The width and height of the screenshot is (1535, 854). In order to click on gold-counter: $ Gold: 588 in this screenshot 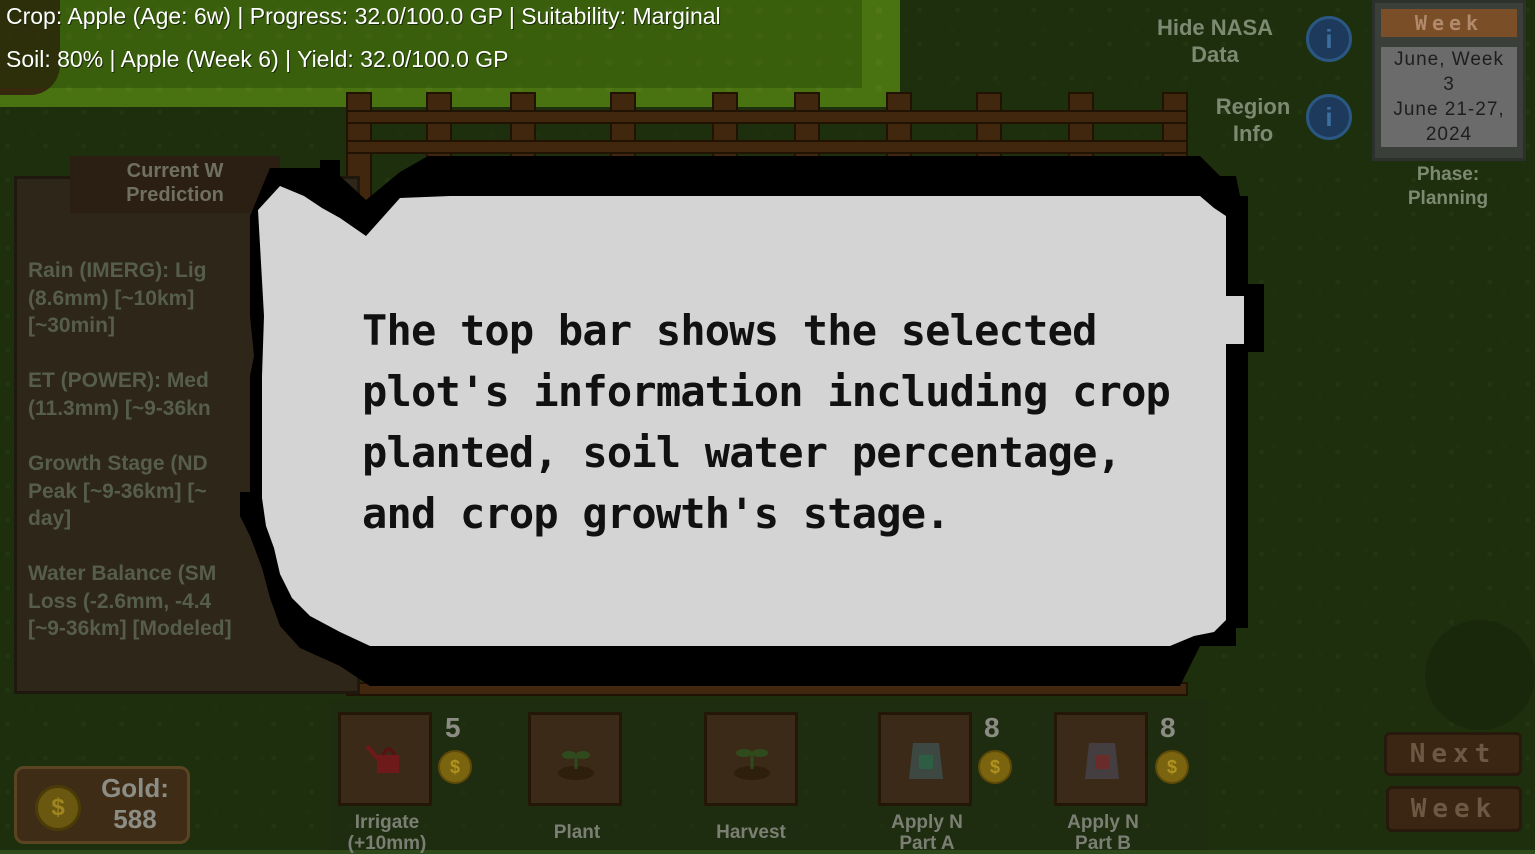, I will do `click(102, 805)`.